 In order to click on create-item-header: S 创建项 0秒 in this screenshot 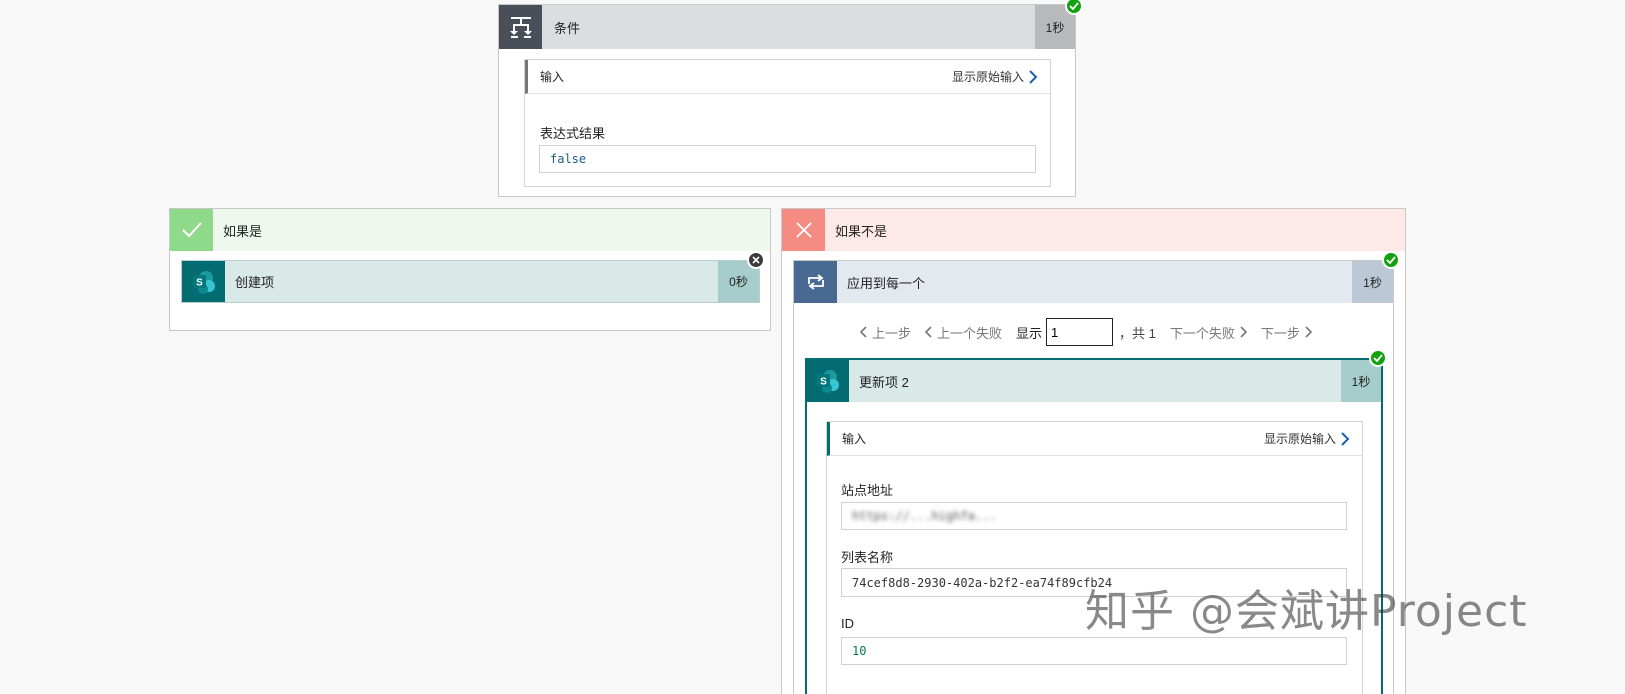, I will do `click(470, 281)`.